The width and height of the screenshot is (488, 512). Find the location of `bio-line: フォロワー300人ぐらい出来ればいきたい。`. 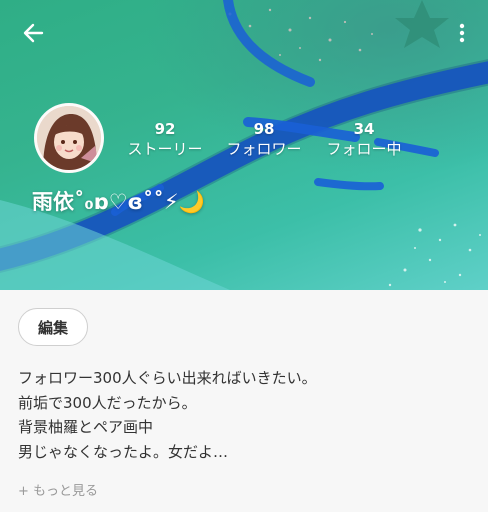

bio-line: フォロワー300人ぐらい出来ればいきたい。 is located at coordinates (167, 378).